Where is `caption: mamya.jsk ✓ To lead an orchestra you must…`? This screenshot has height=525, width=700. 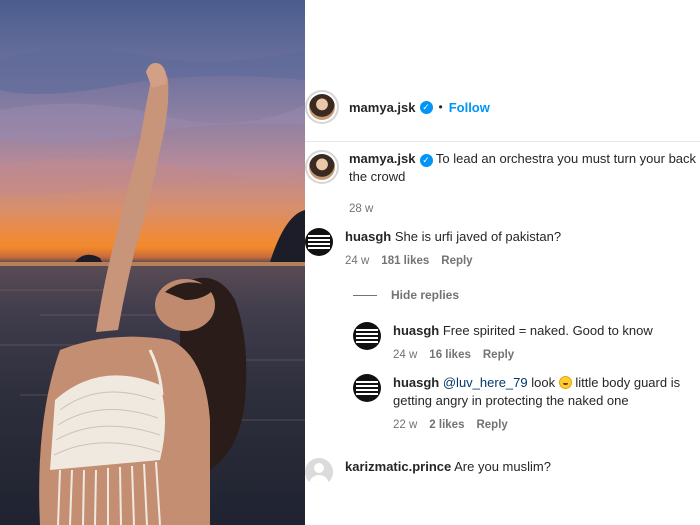
caption: mamya.jsk ✓ To lead an orchestra you must… is located at coordinates (502, 184).